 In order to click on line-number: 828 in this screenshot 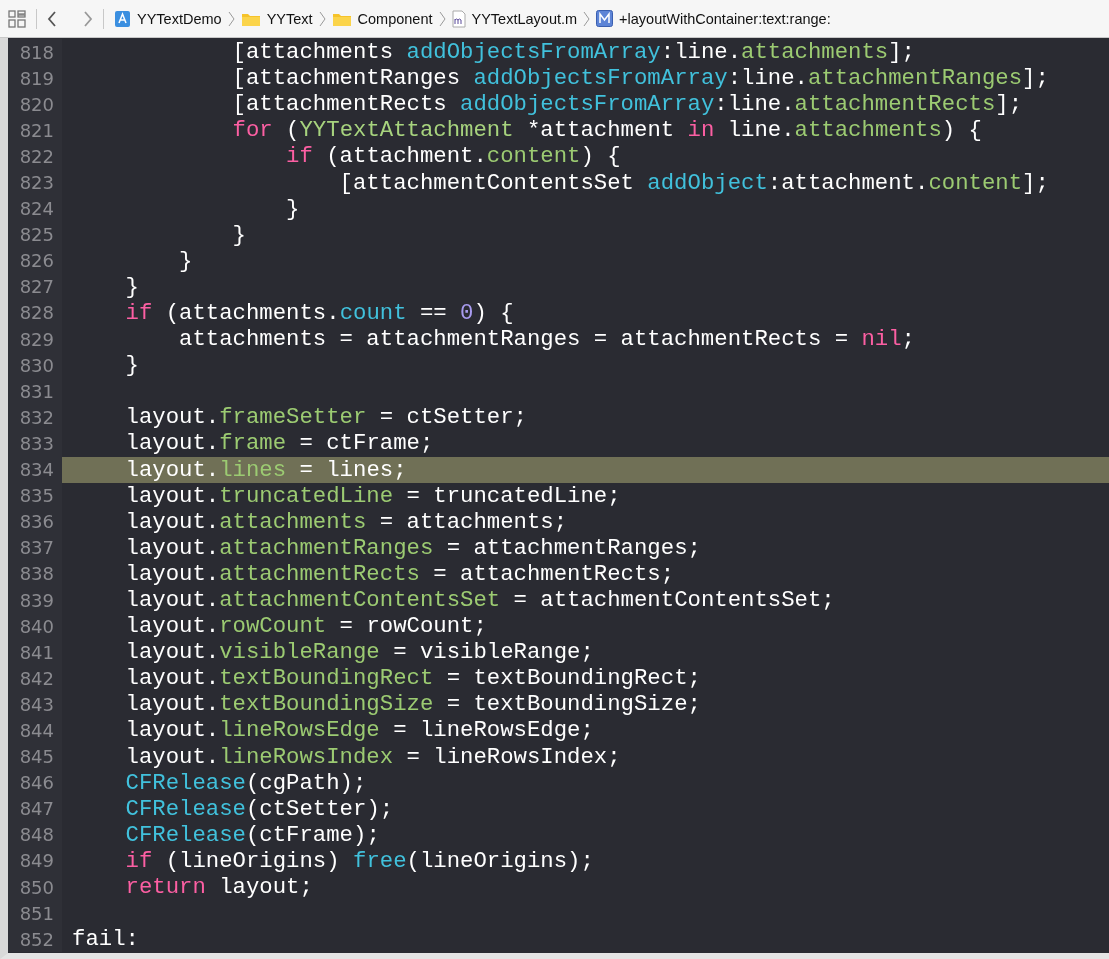, I will do `click(35, 313)`.